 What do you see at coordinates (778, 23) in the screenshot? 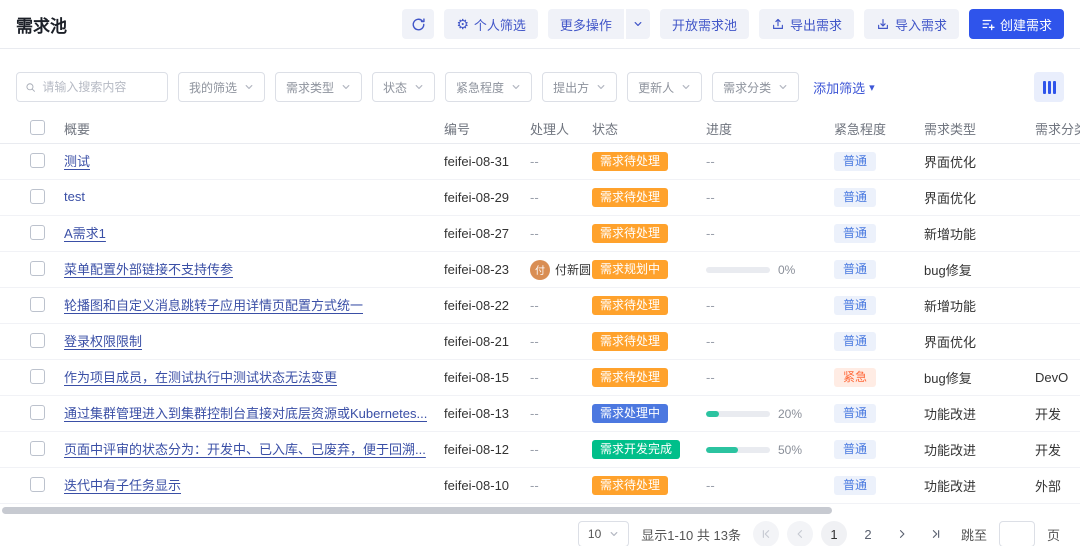
I see `export-icon` at bounding box center [778, 23].